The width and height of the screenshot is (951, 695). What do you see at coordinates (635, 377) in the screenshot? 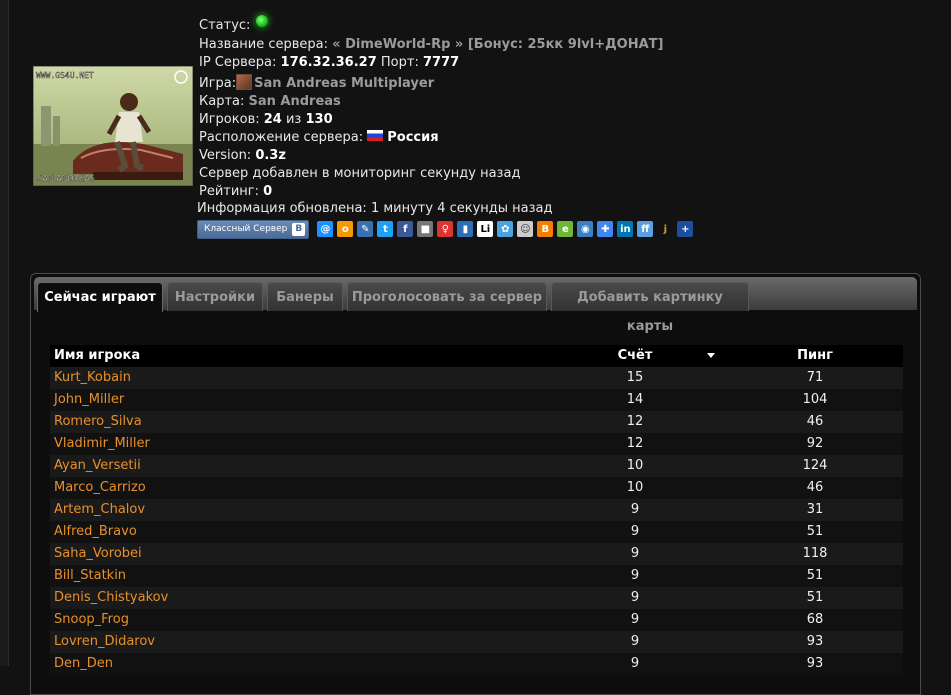
I see `player-score: 15` at bounding box center [635, 377].